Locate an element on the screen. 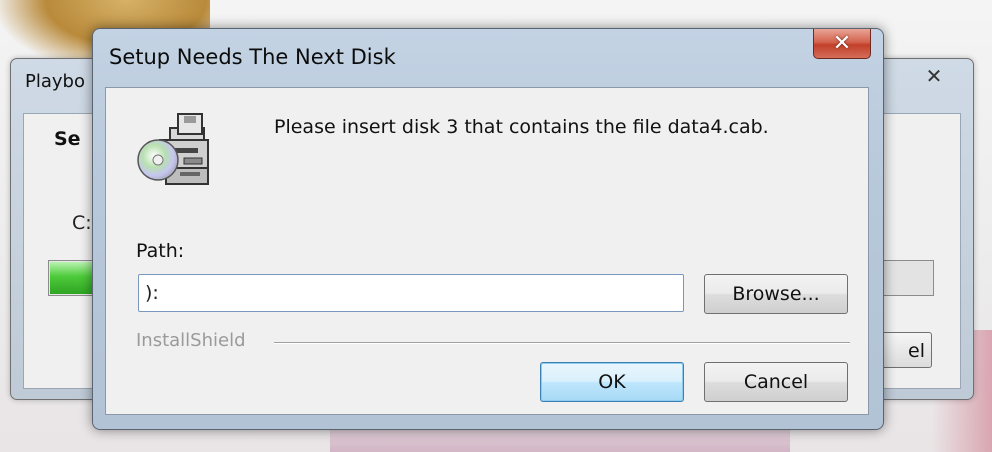  dialog-title: Setup Needs The Next Disk is located at coordinates (252, 57).